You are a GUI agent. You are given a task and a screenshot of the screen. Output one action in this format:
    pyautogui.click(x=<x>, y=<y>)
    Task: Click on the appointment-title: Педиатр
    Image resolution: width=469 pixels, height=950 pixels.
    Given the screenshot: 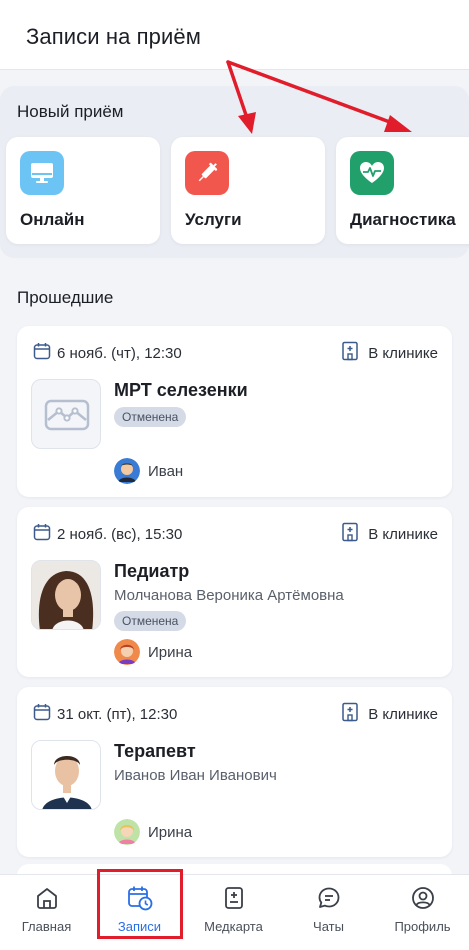 What is the action you would take?
    pyautogui.click(x=152, y=571)
    